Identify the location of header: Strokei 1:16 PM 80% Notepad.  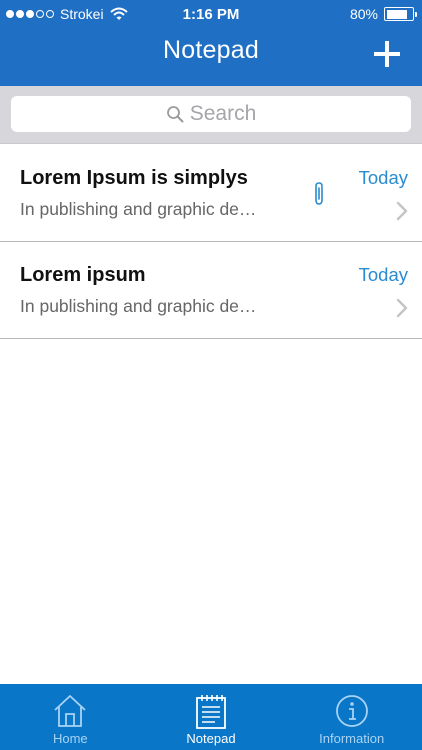
(211, 43).